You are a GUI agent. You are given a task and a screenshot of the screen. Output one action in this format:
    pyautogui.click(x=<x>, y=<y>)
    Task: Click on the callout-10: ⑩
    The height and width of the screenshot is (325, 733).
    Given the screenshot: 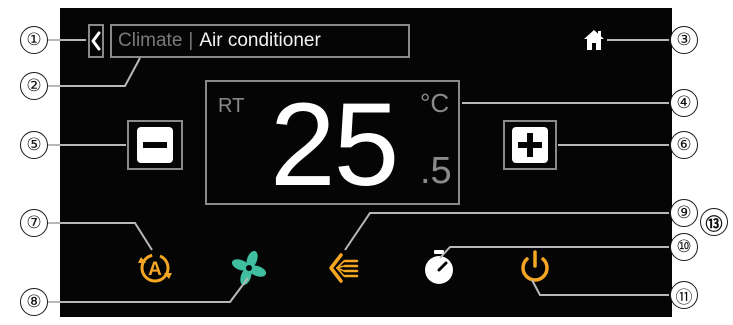 What is the action you would take?
    pyautogui.click(x=684, y=247)
    